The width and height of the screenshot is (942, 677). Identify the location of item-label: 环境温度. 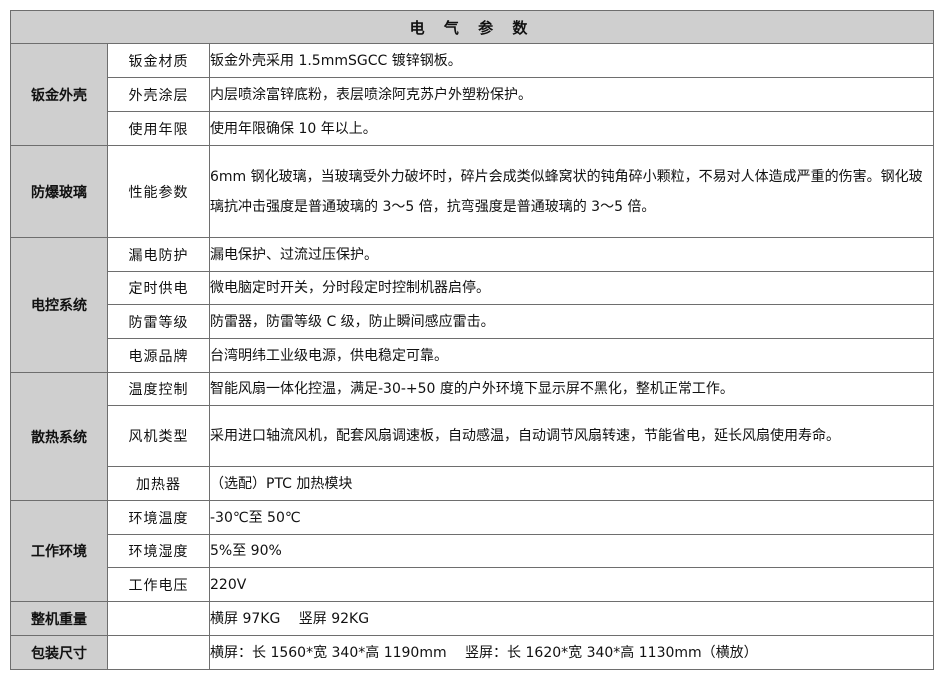
(158, 517).